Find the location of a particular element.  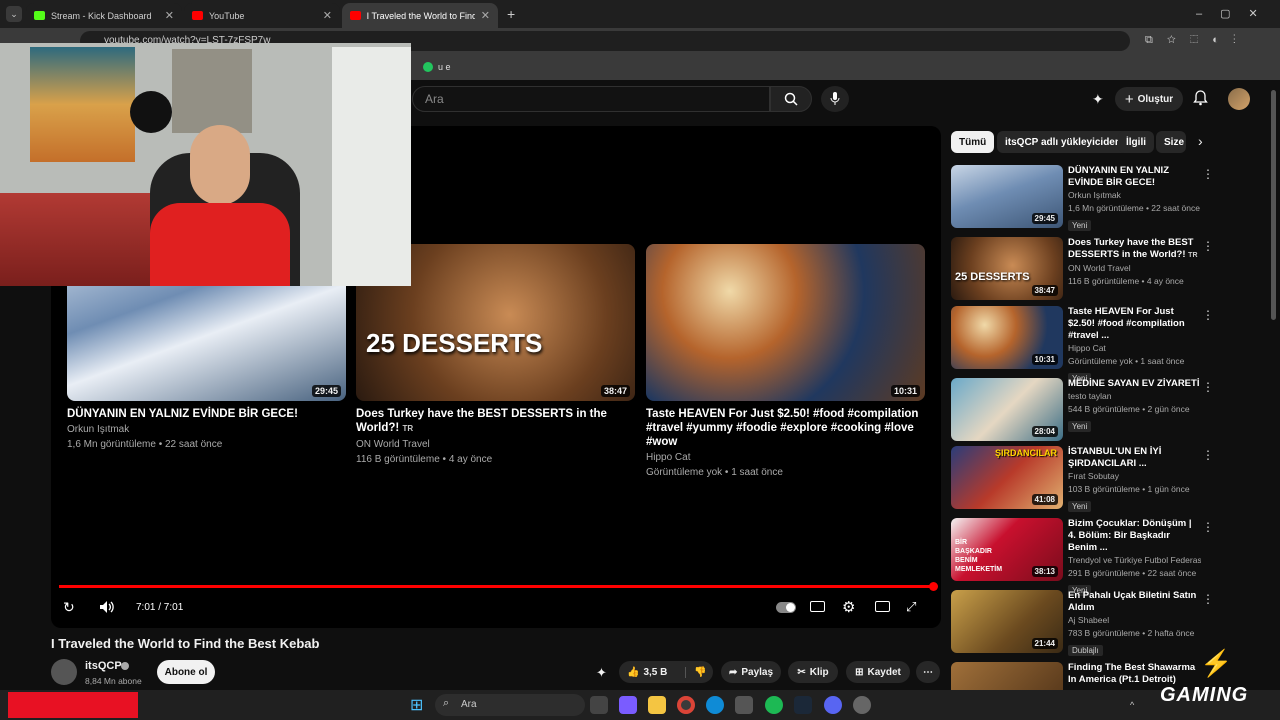

channel-name: Fırat Sobutay is located at coordinates (1134, 476).